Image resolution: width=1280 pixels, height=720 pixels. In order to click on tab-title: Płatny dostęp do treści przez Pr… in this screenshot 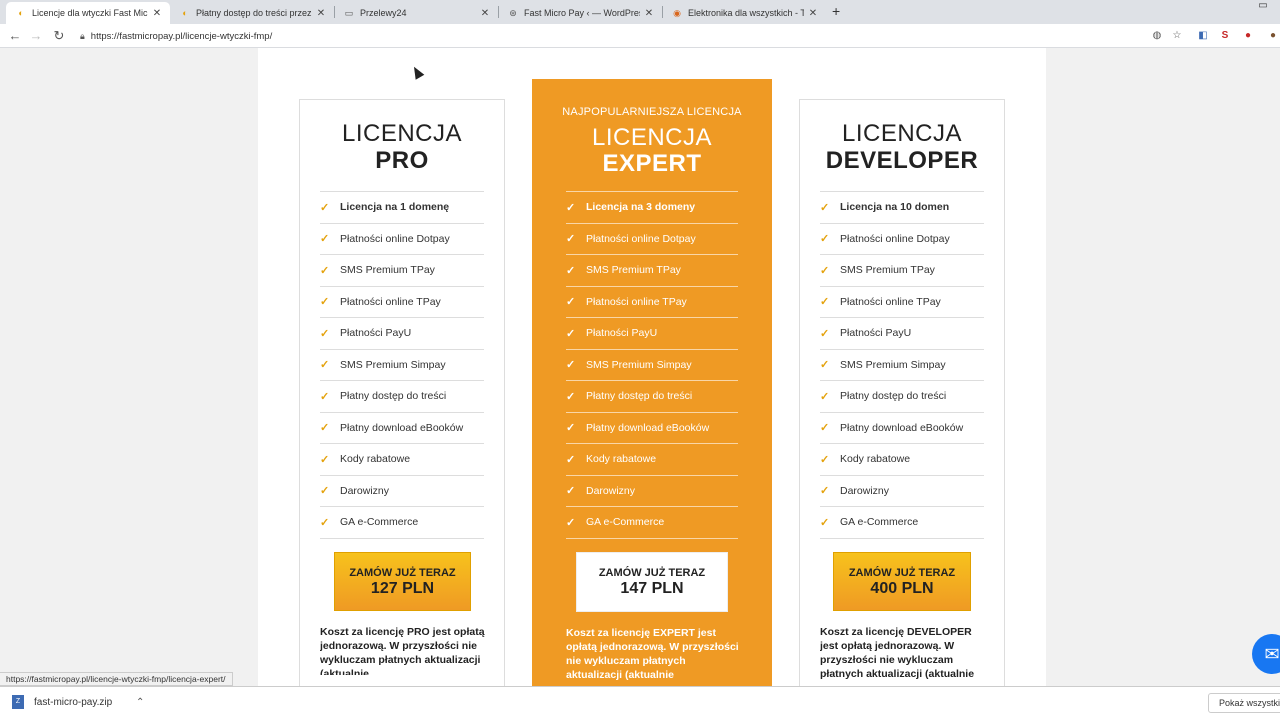, I will do `click(254, 13)`.